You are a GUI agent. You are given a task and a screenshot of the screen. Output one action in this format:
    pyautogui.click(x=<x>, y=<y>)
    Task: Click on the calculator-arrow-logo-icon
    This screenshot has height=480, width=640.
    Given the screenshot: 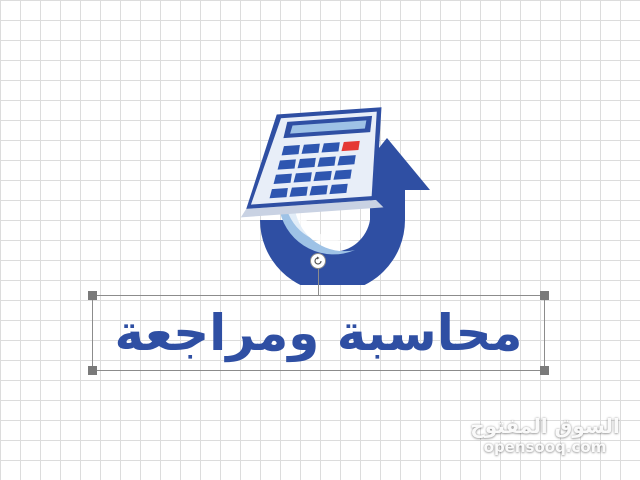 What is the action you would take?
    pyautogui.click(x=332, y=192)
    